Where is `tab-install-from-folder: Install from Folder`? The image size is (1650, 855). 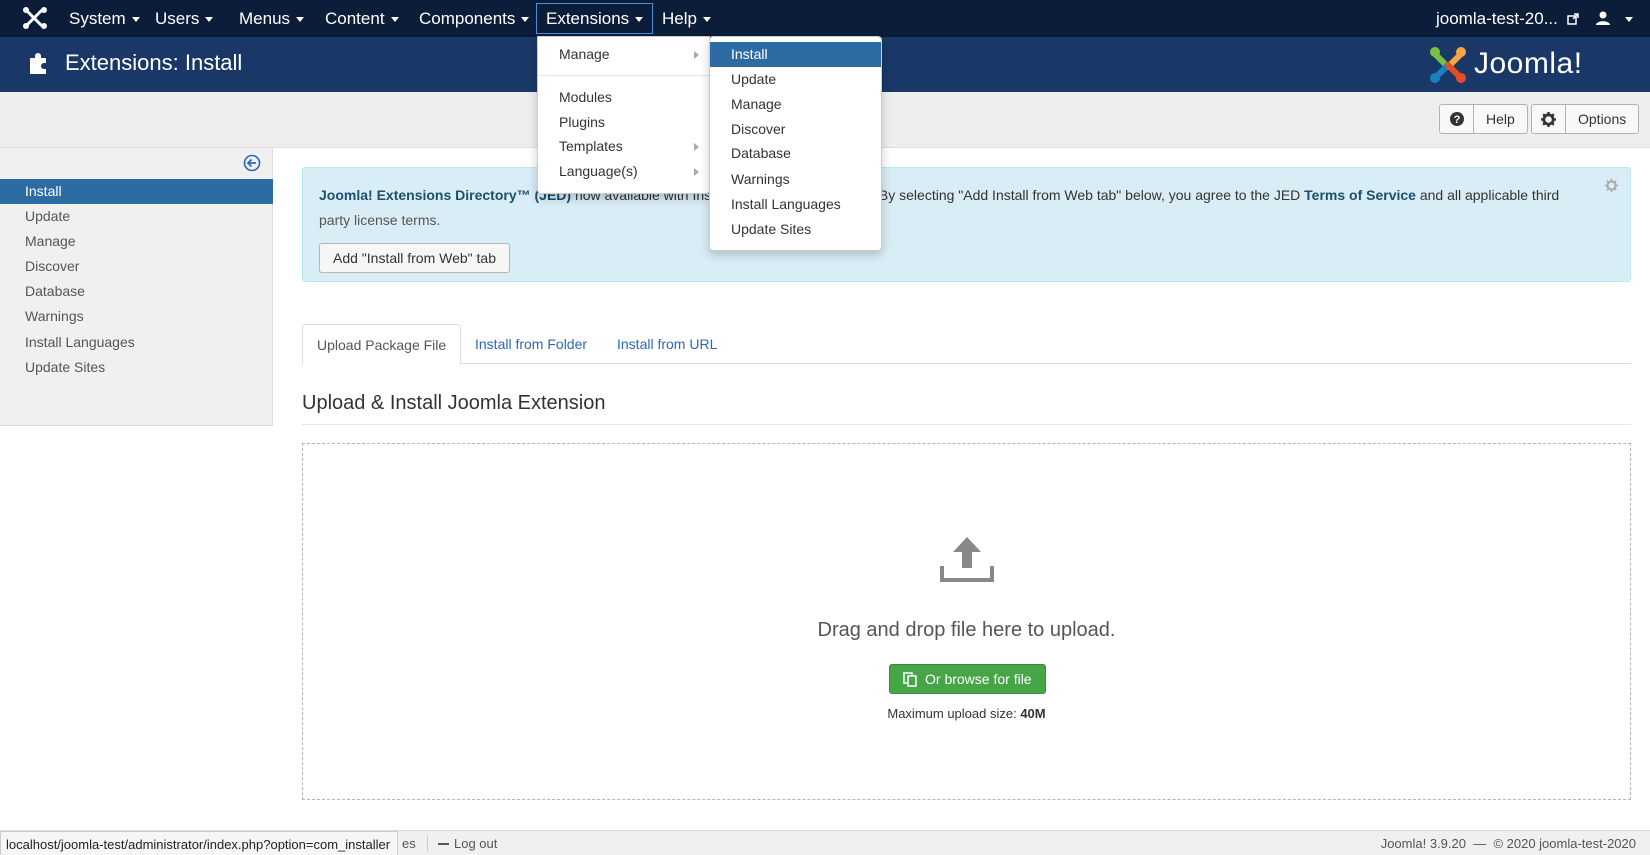 tab-install-from-folder: Install from Folder is located at coordinates (531, 344).